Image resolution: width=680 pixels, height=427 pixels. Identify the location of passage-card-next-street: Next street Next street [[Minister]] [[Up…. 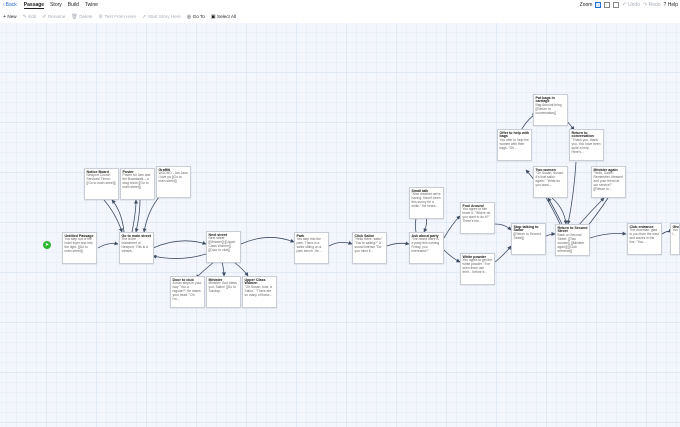
(223, 247).